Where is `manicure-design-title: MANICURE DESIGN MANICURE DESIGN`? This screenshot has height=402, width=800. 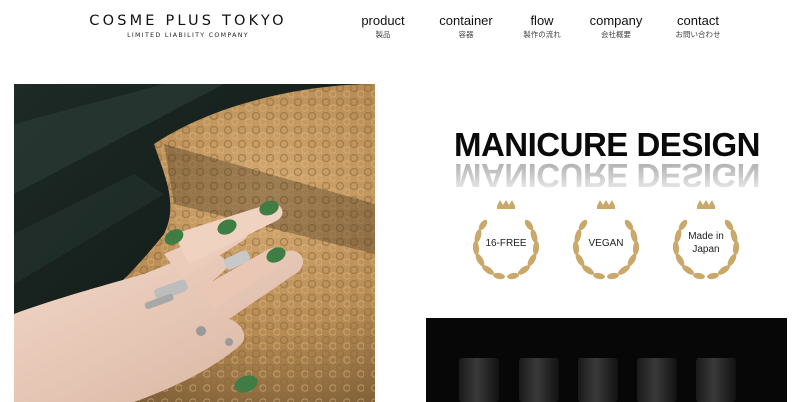 manicure-design-title: MANICURE DESIGN MANICURE DESIGN is located at coordinates (607, 161).